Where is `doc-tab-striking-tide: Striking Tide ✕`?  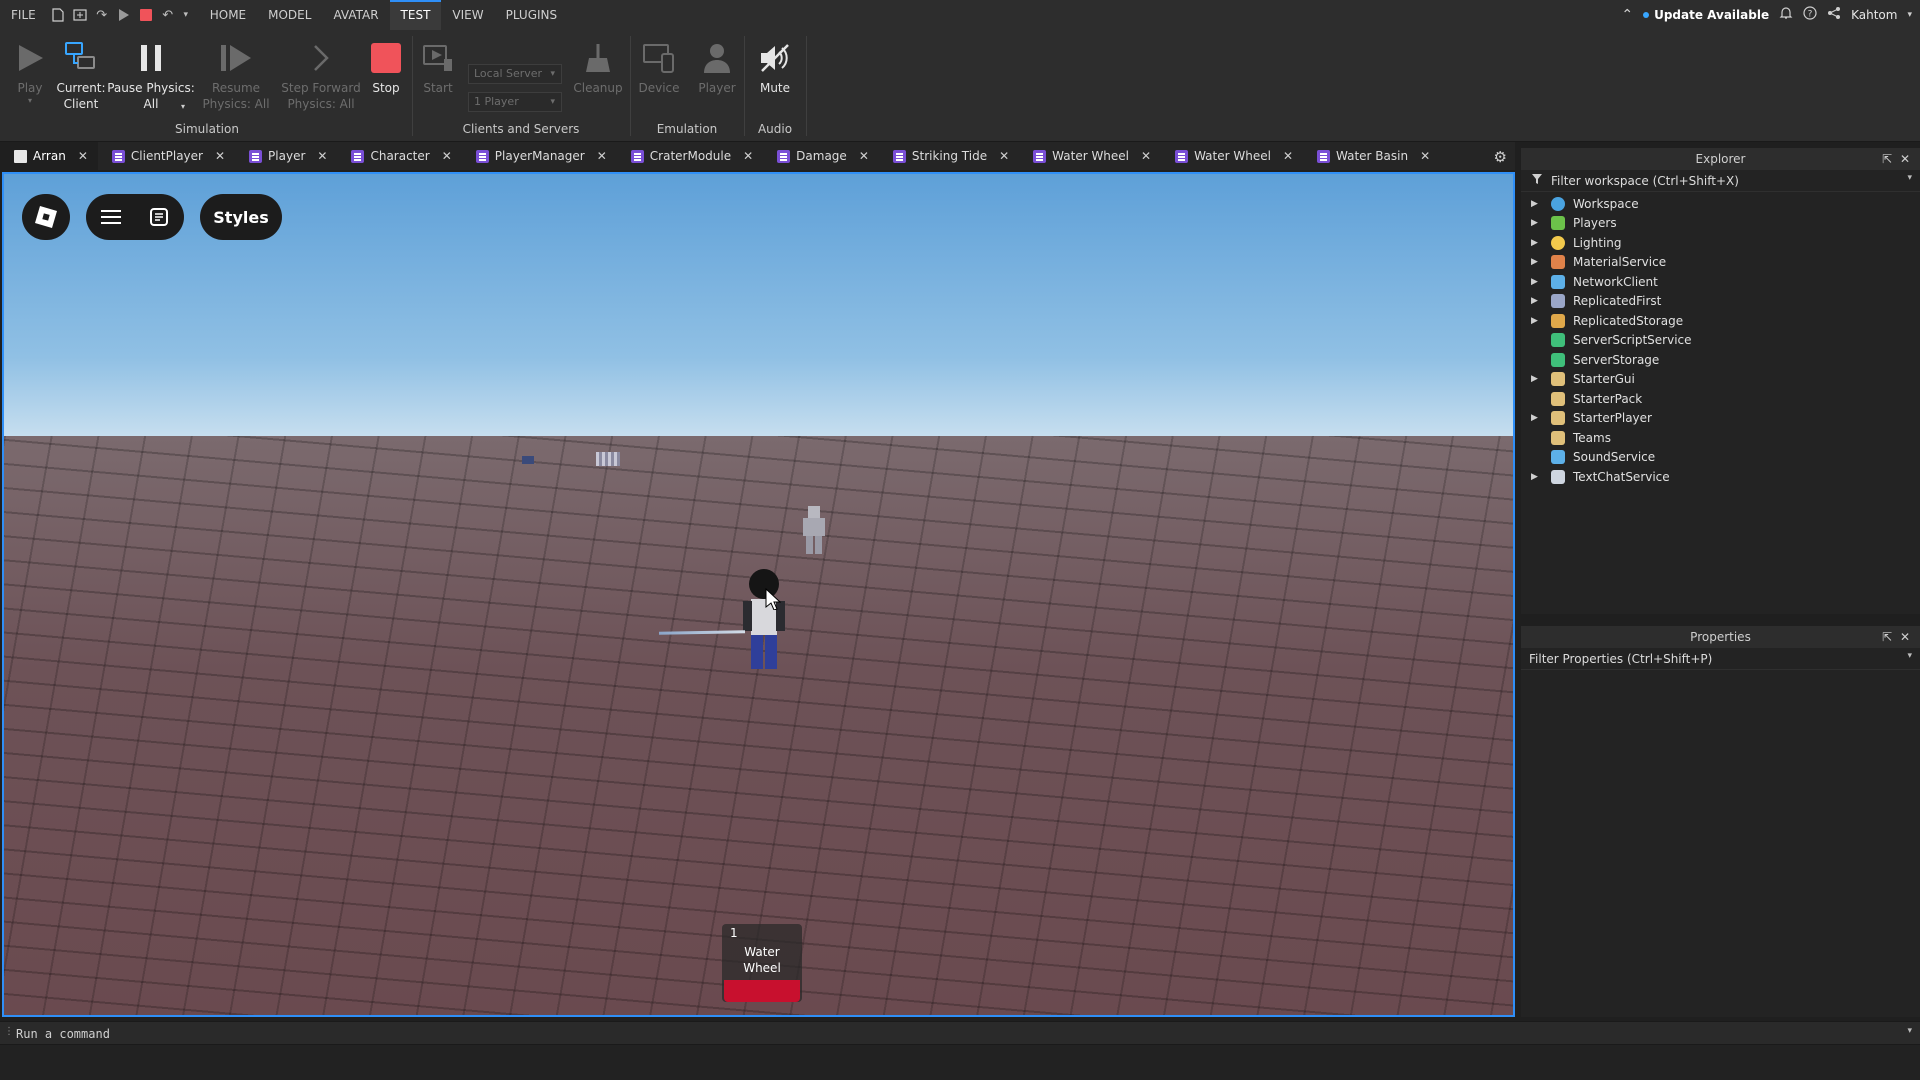
doc-tab-striking-tide: Striking Tide ✕ is located at coordinates (949, 156).